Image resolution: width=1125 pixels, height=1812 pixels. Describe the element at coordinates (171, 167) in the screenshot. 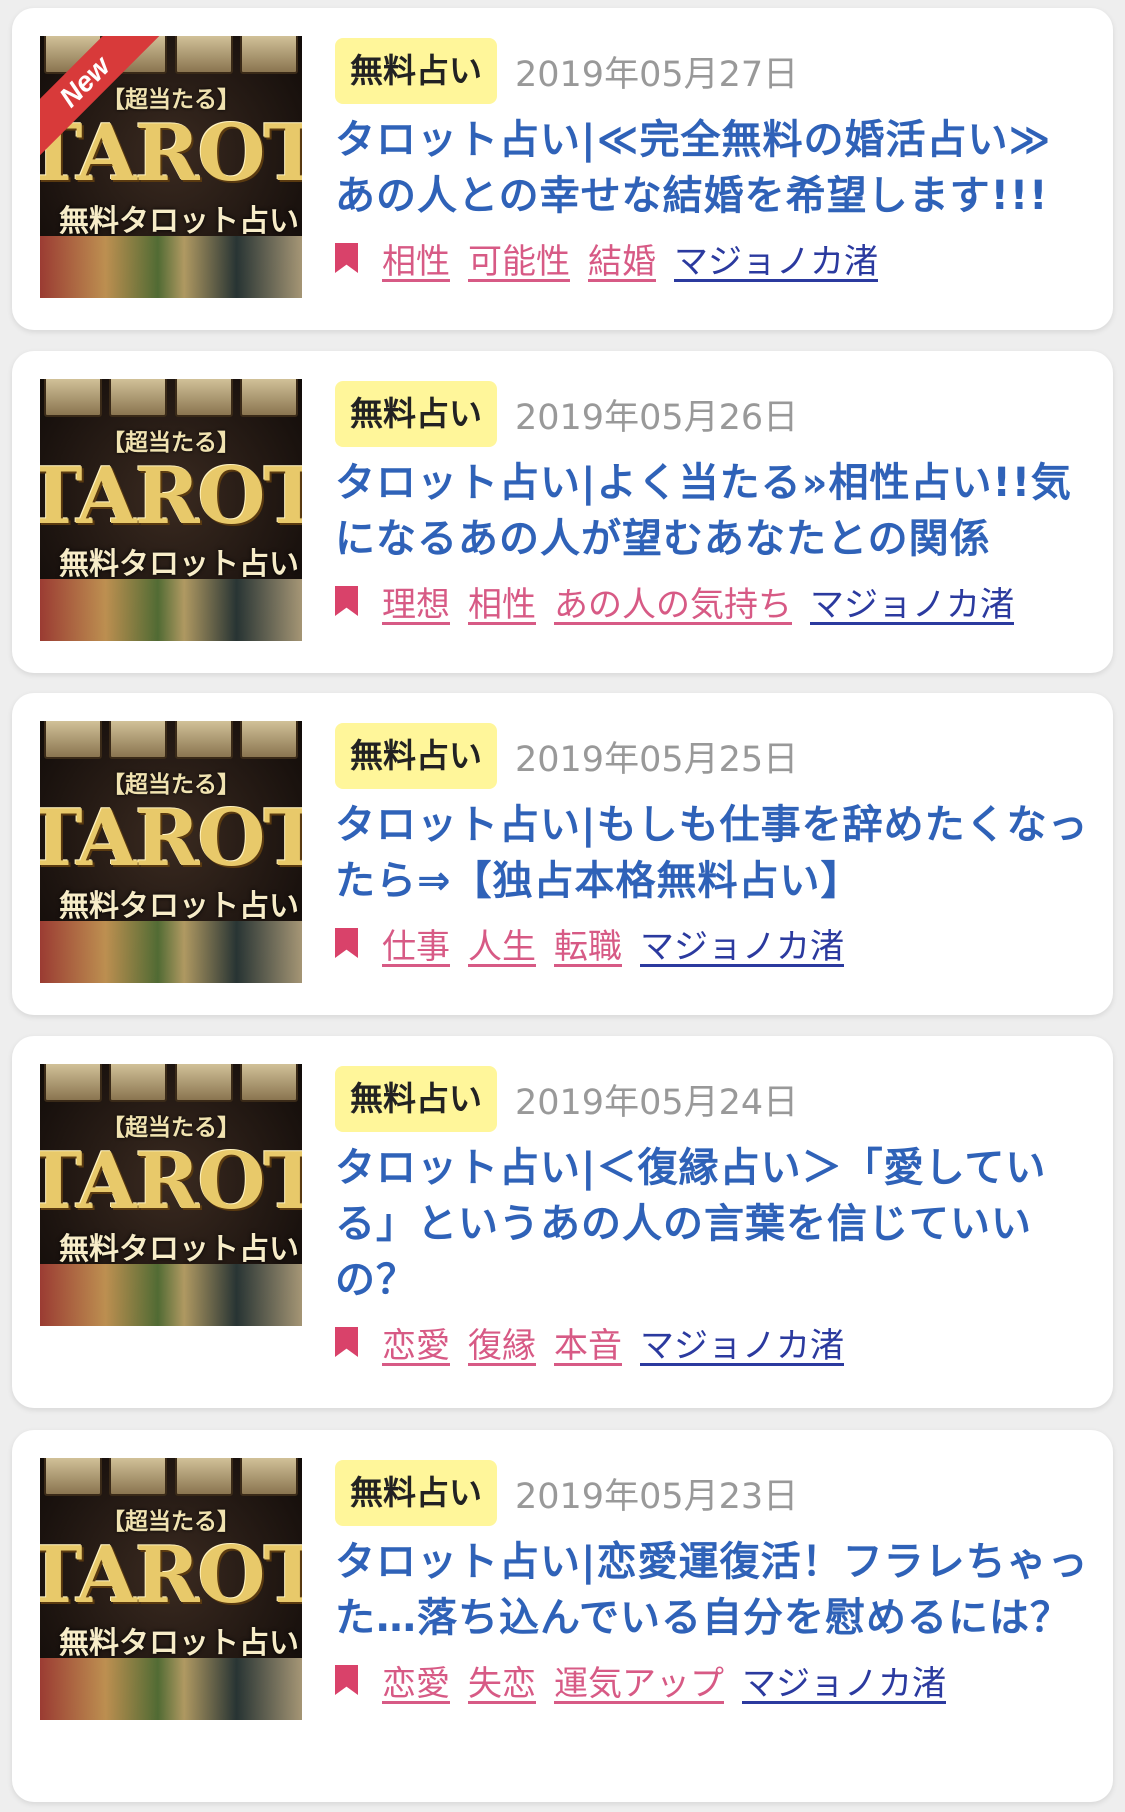

I see `article-thumbnail: 【超当たる】 TAROT 無料タロット占い New` at that location.